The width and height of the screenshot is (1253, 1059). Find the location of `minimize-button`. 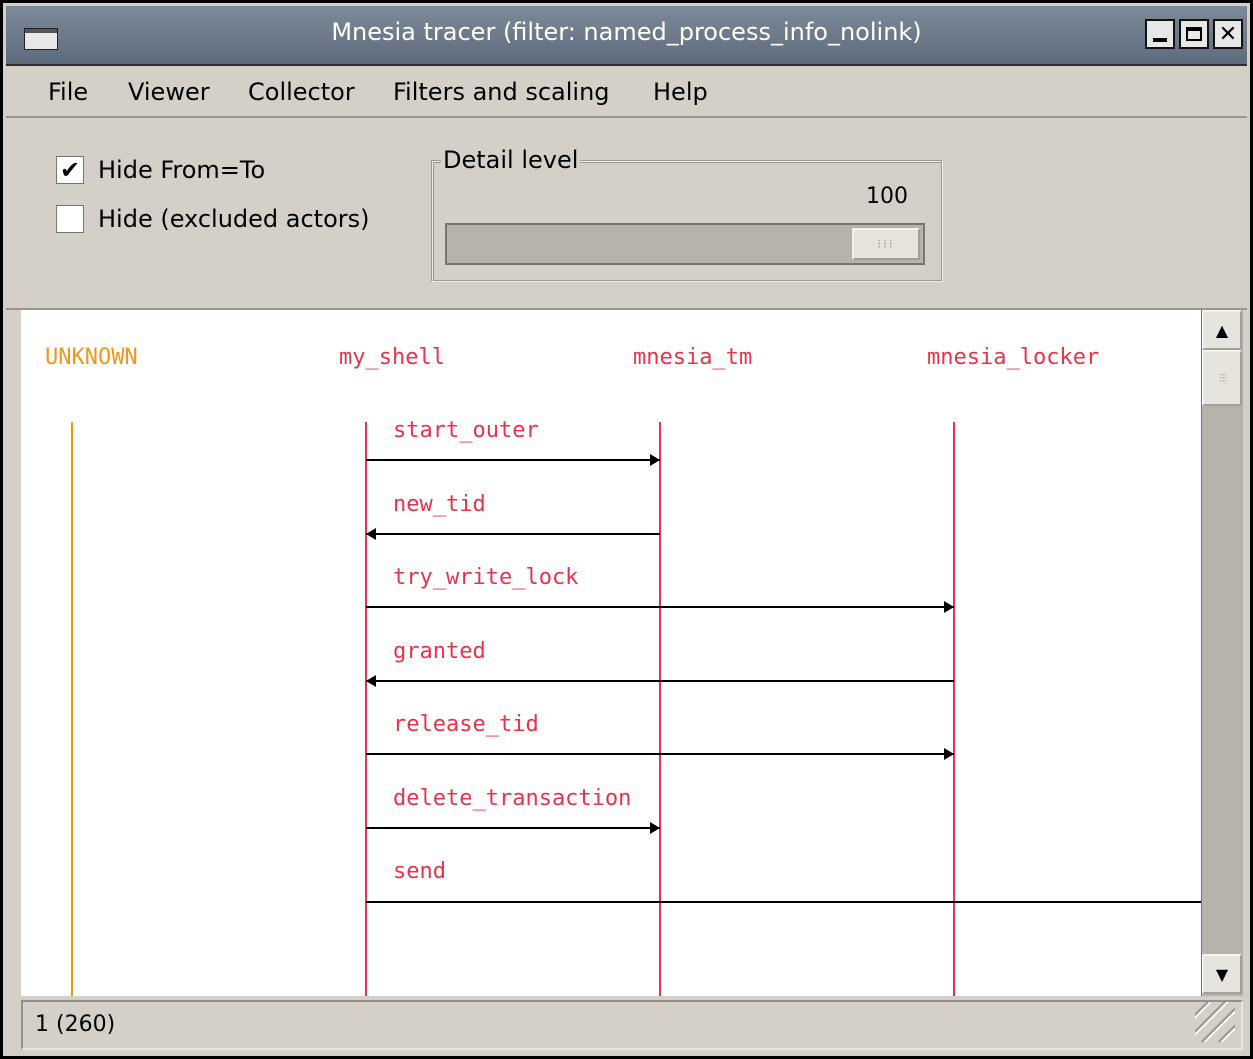

minimize-button is located at coordinates (1160, 34).